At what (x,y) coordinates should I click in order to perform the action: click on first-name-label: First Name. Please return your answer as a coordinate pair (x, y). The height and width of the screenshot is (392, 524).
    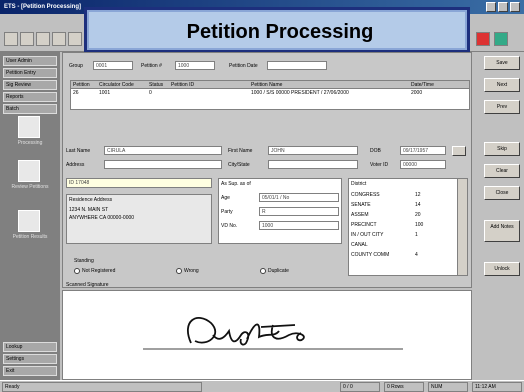
    Looking at the image, I should click on (240, 151).